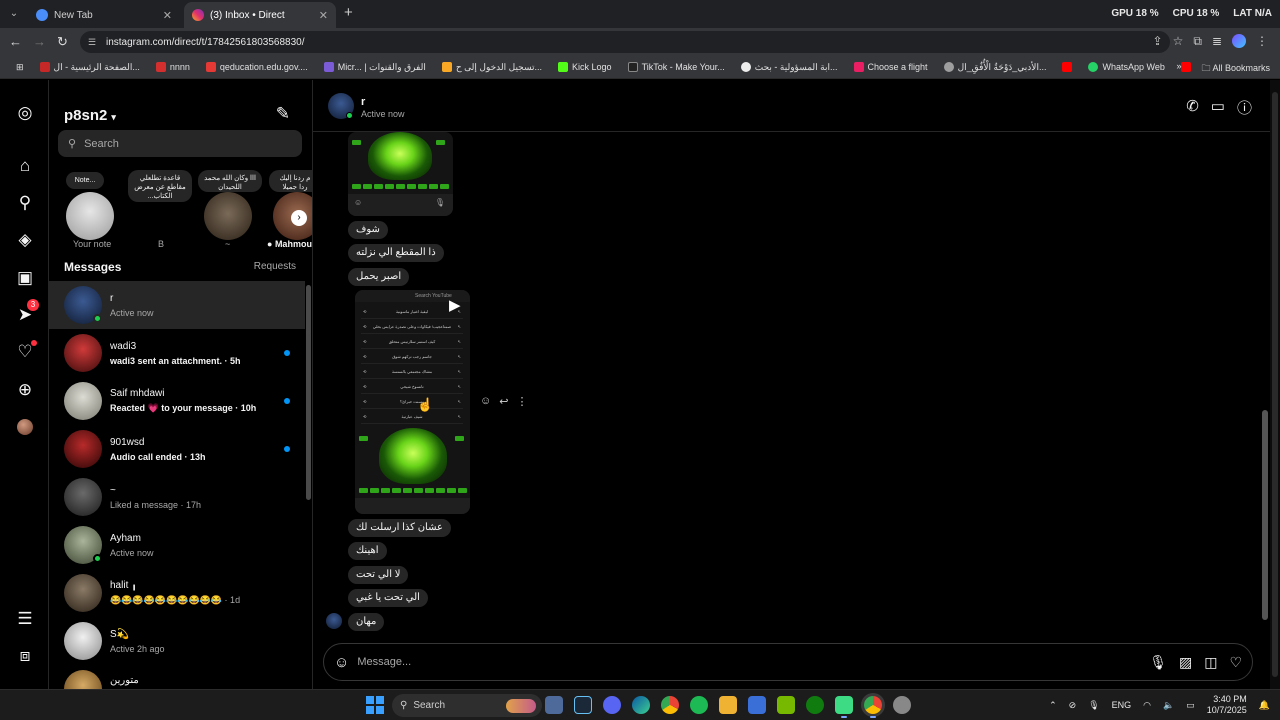 The image size is (1280, 720). What do you see at coordinates (728, 705) in the screenshot?
I see `file-explorer-icon` at bounding box center [728, 705].